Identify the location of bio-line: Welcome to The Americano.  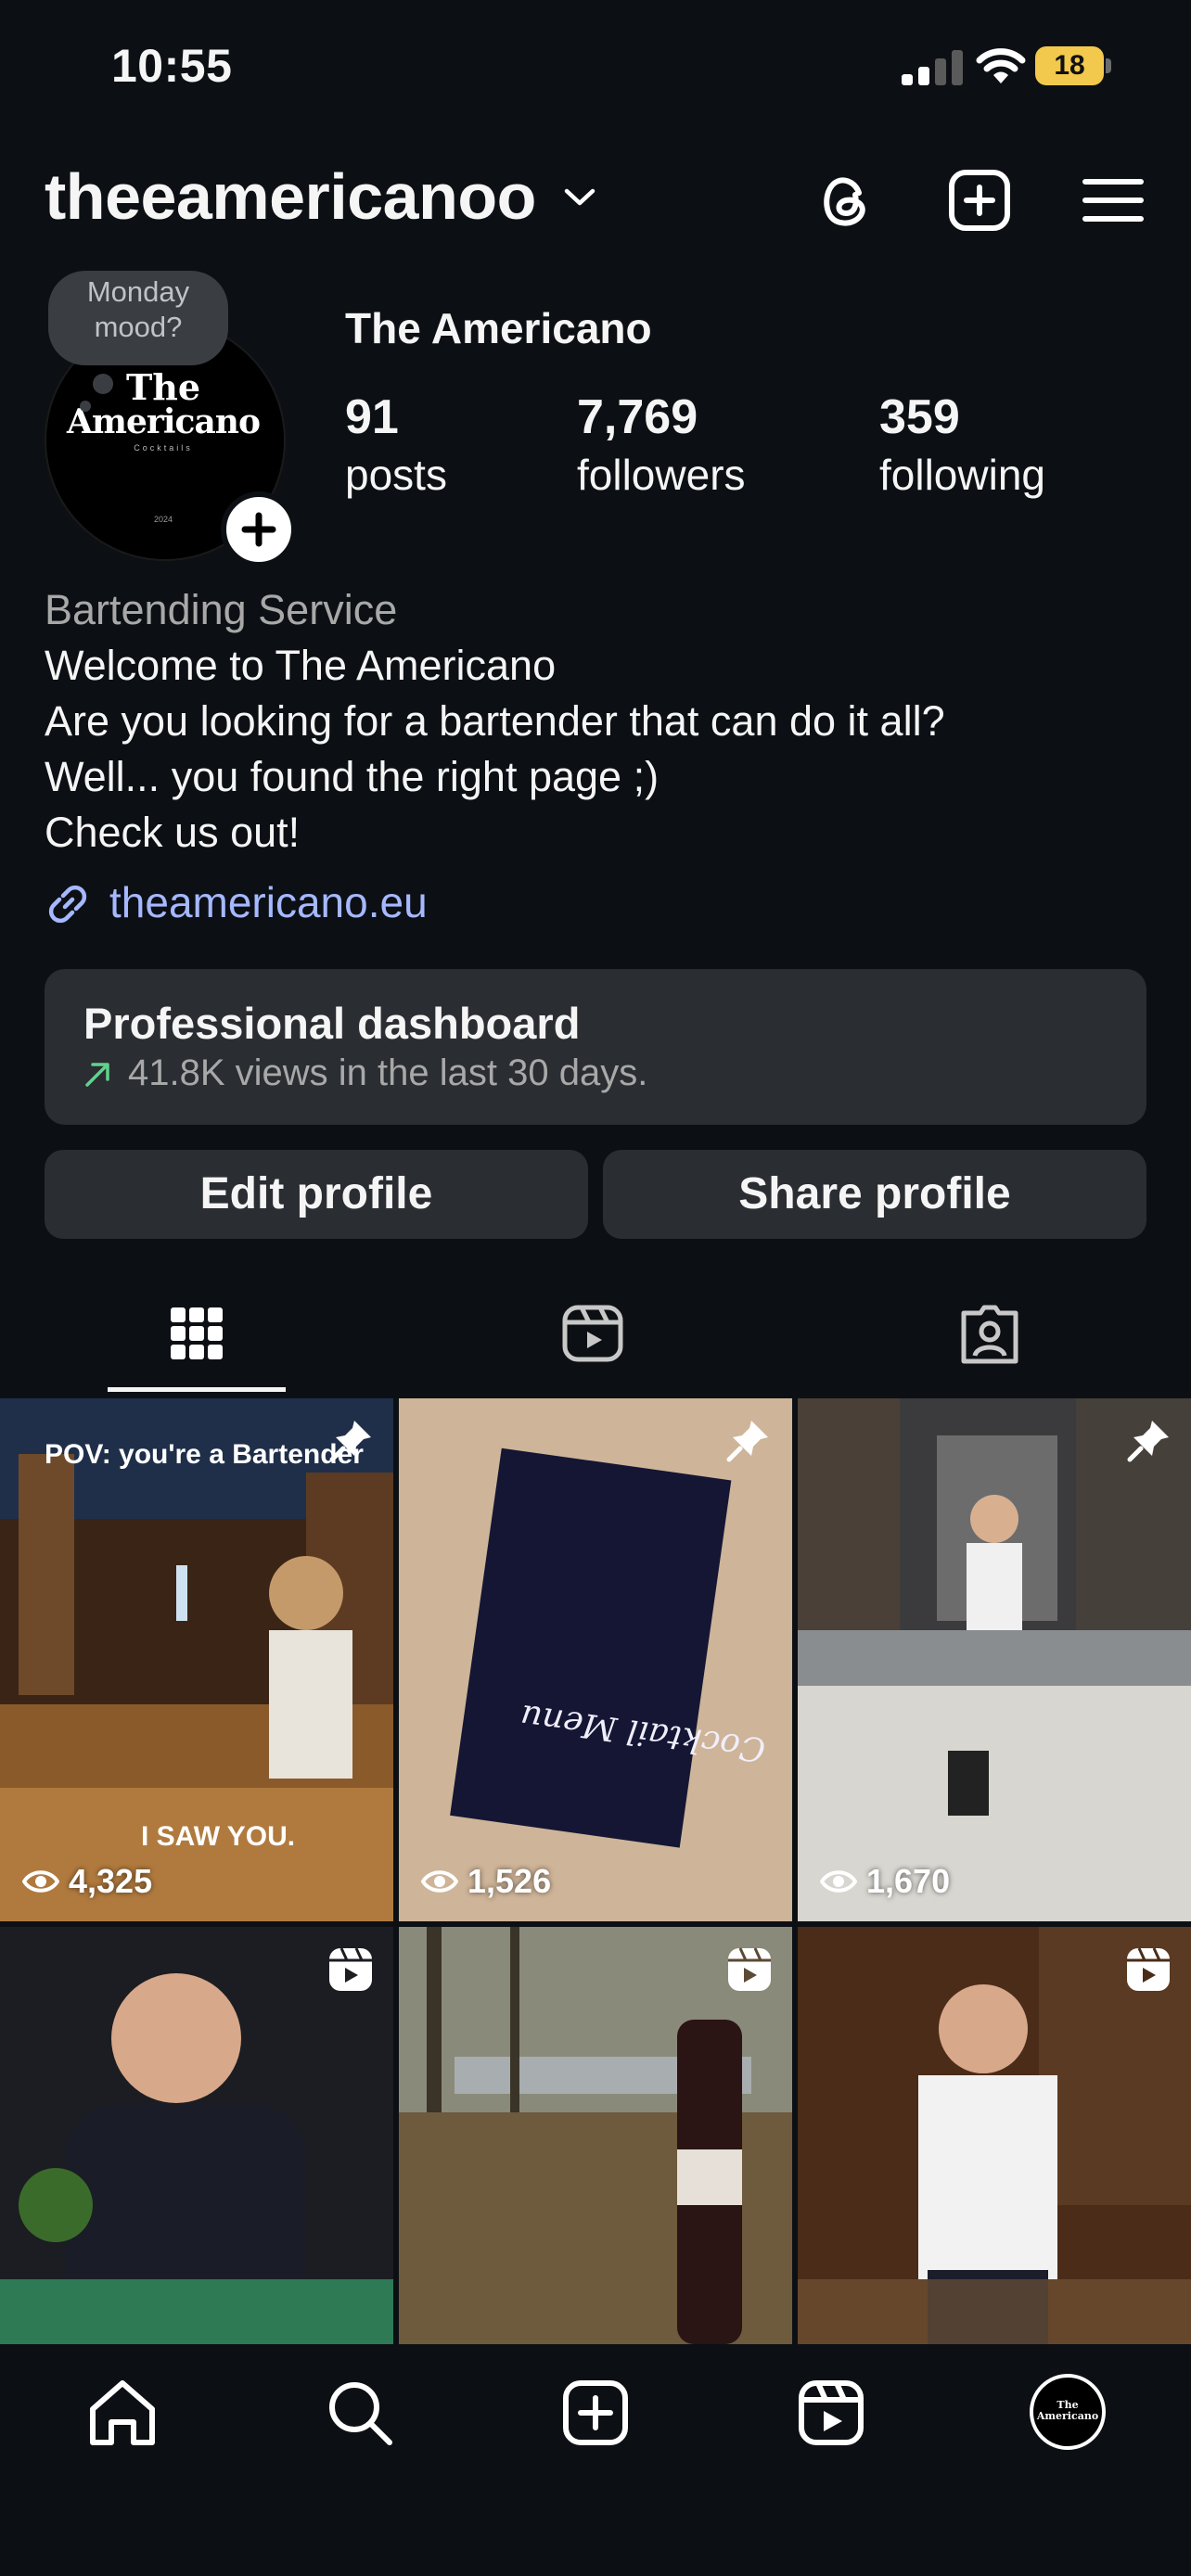
(301, 665).